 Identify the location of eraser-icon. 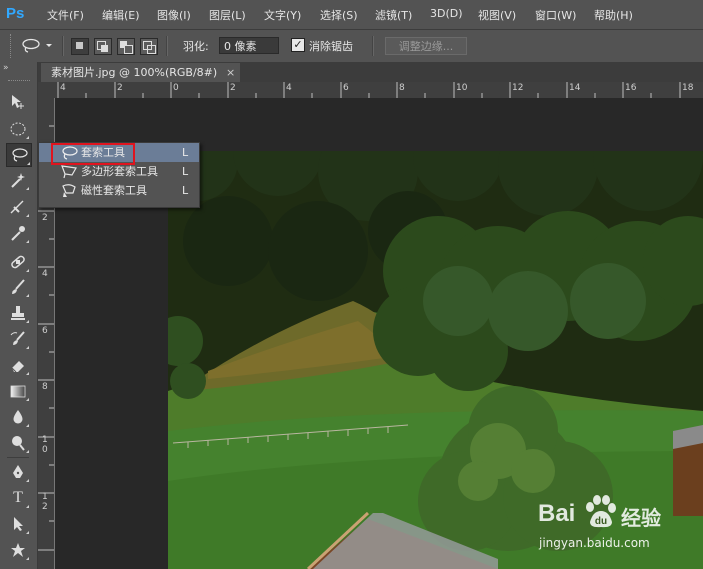
(17, 367).